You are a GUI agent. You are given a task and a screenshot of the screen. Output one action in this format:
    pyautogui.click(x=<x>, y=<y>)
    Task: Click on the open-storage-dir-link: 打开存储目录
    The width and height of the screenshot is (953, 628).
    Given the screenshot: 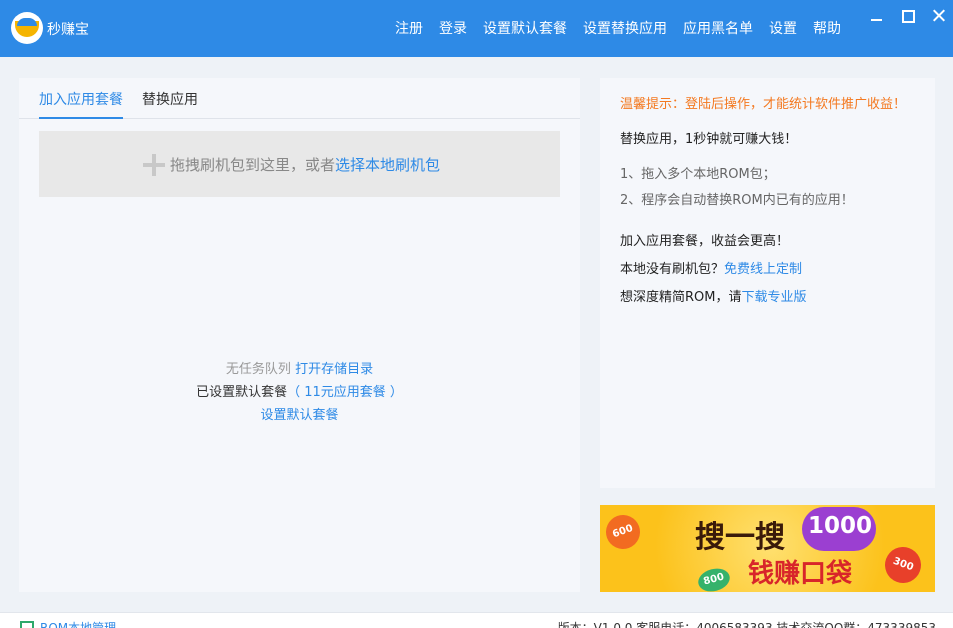 What is the action you would take?
    pyautogui.click(x=334, y=369)
    